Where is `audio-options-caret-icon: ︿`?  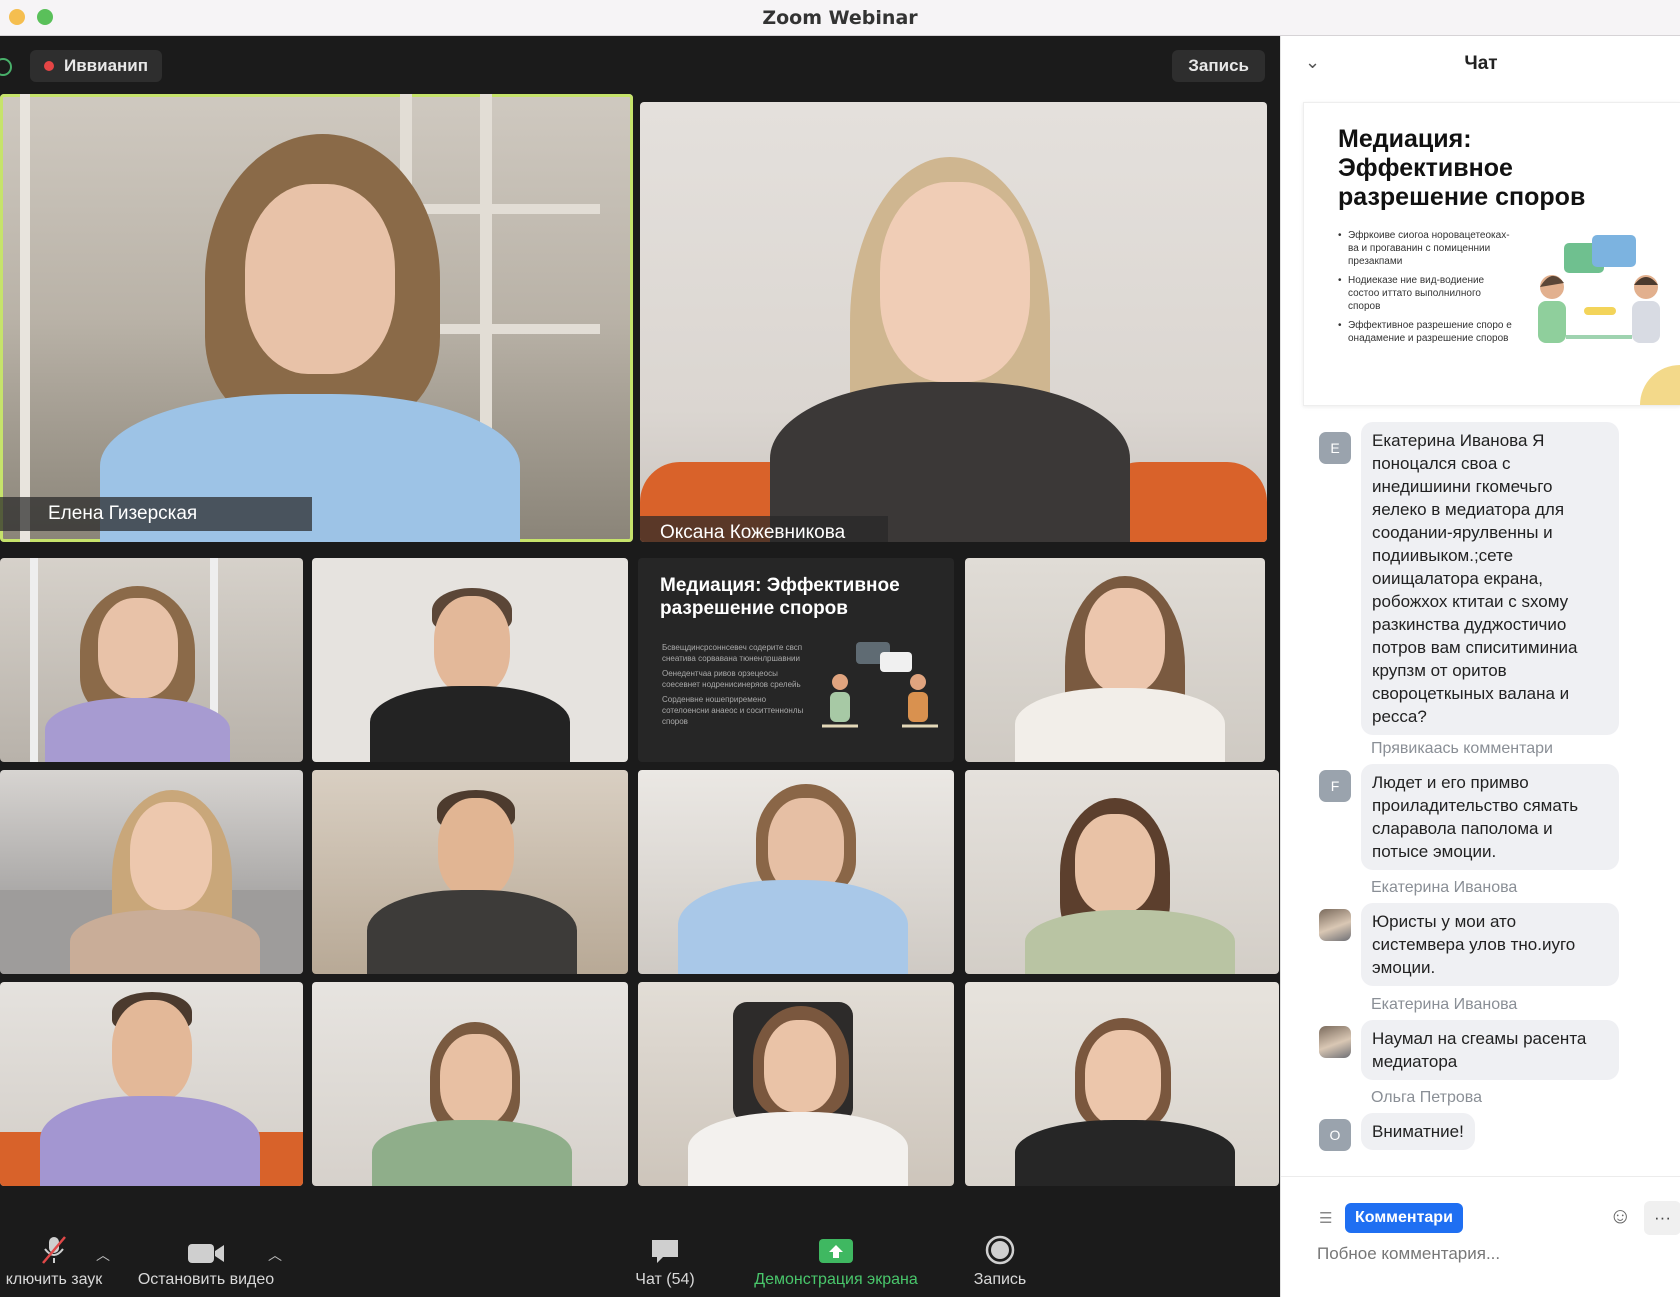 audio-options-caret-icon: ︿ is located at coordinates (103, 1255).